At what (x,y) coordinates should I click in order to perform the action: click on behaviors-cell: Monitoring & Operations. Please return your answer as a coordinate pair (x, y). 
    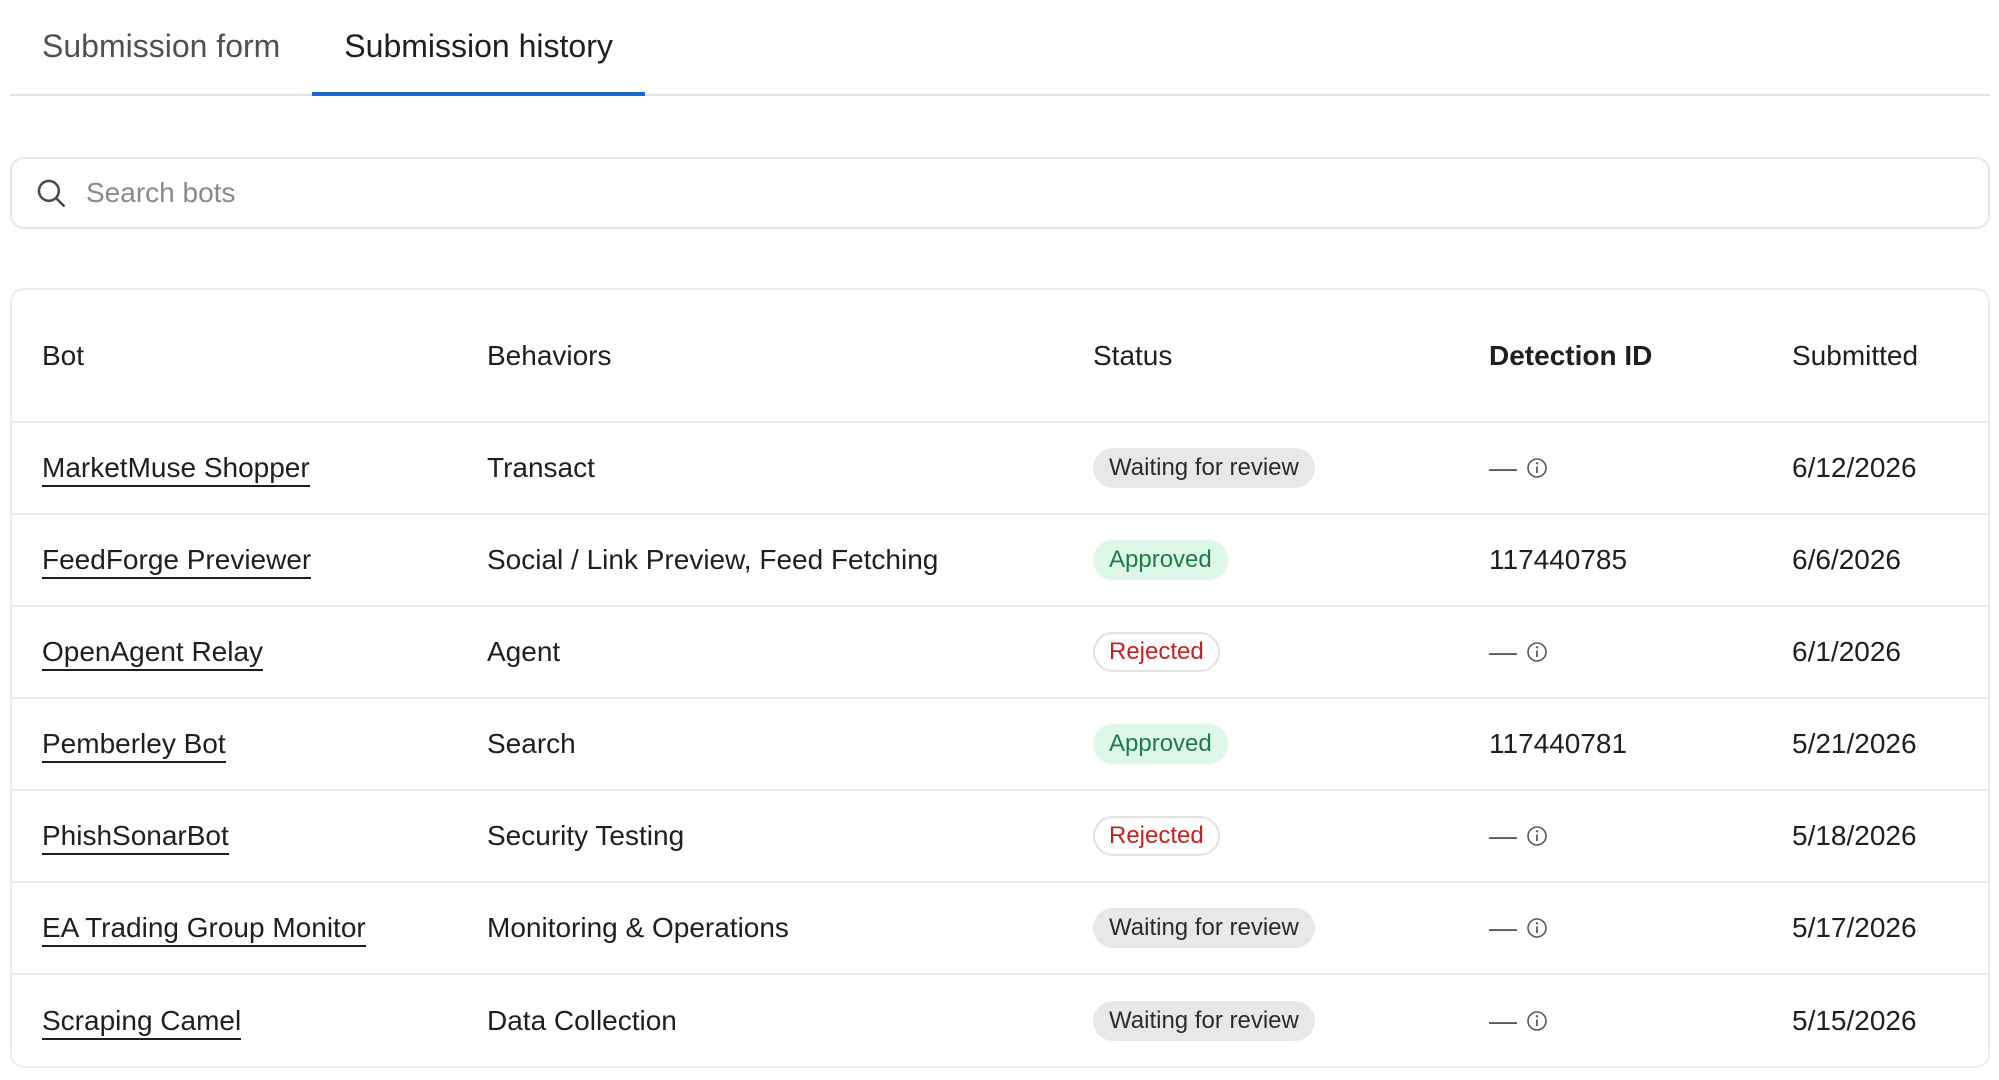
    Looking at the image, I should click on (760, 928).